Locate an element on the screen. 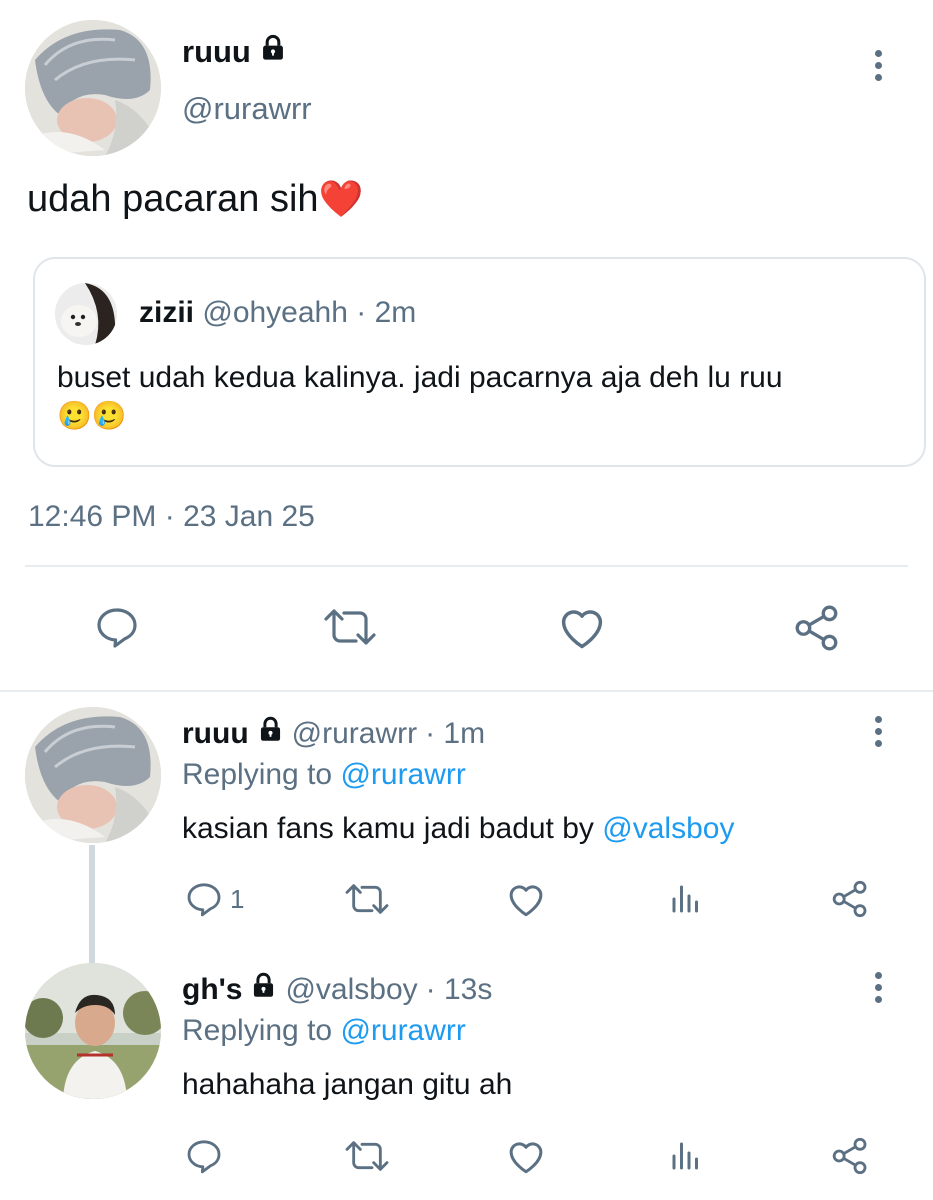 The height and width of the screenshot is (1200, 933). thread-line is located at coordinates (92, 904).